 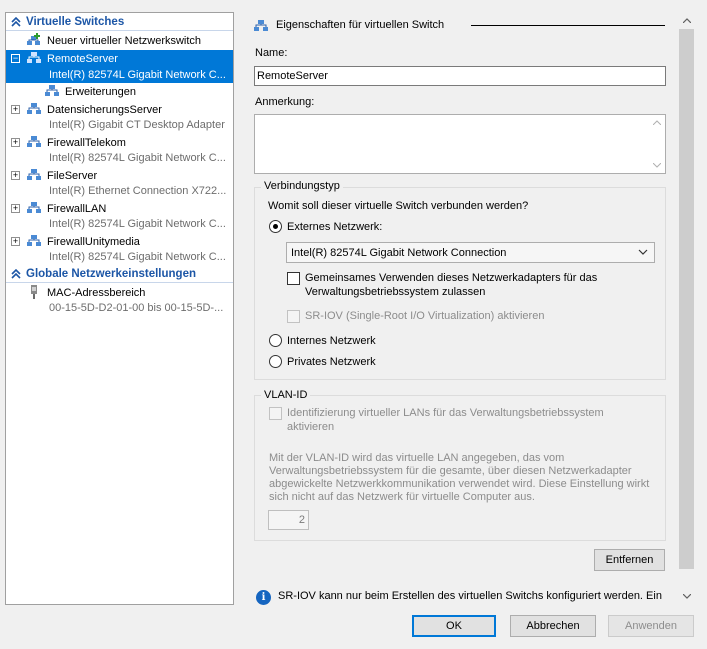 I want to click on extensions-item: Erweiterungen, so click(x=119, y=91).